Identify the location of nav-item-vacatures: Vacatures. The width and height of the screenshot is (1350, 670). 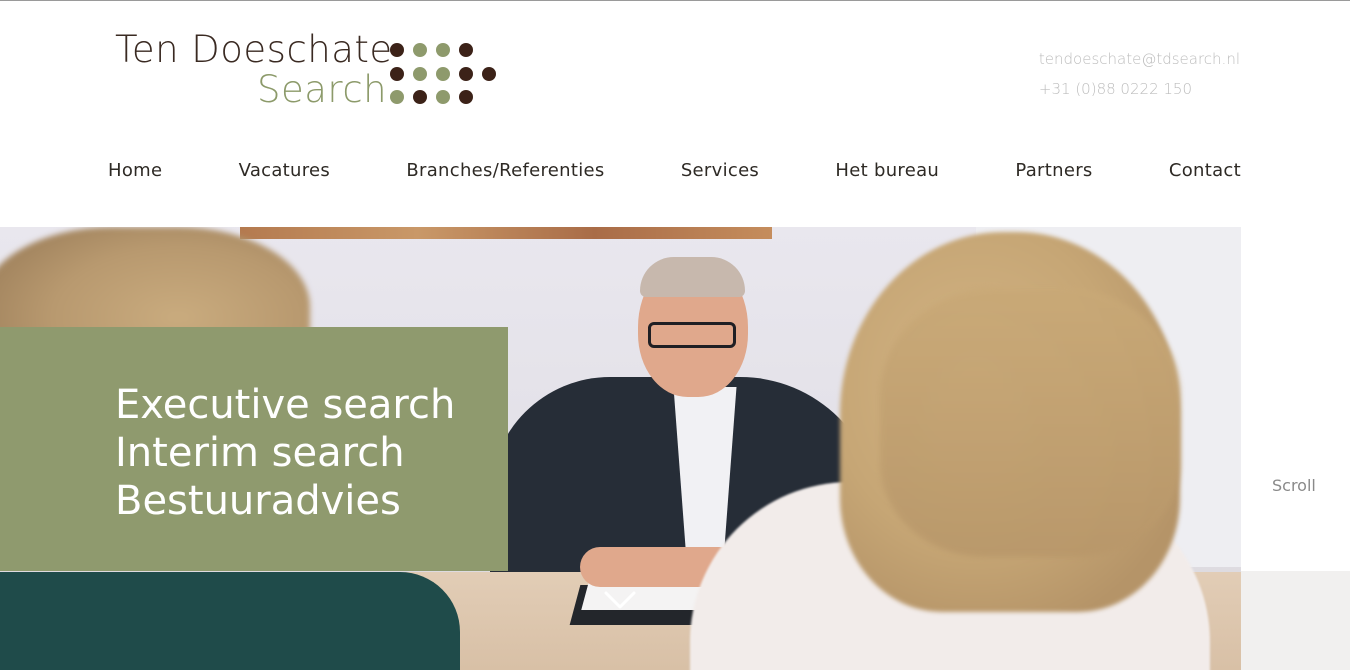
(285, 173).